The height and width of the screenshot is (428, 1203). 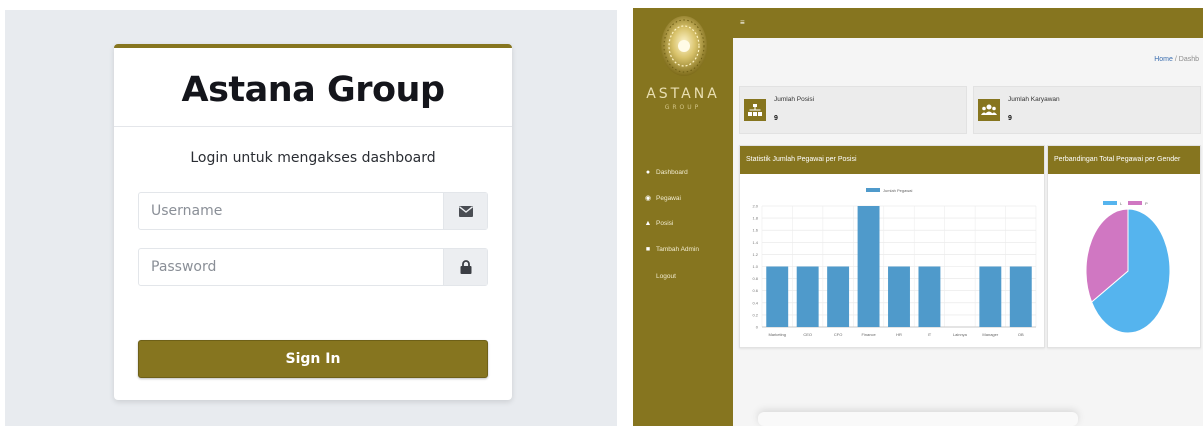 I want to click on nav-item-posisi: ▲ Posisi, so click(x=659, y=223).